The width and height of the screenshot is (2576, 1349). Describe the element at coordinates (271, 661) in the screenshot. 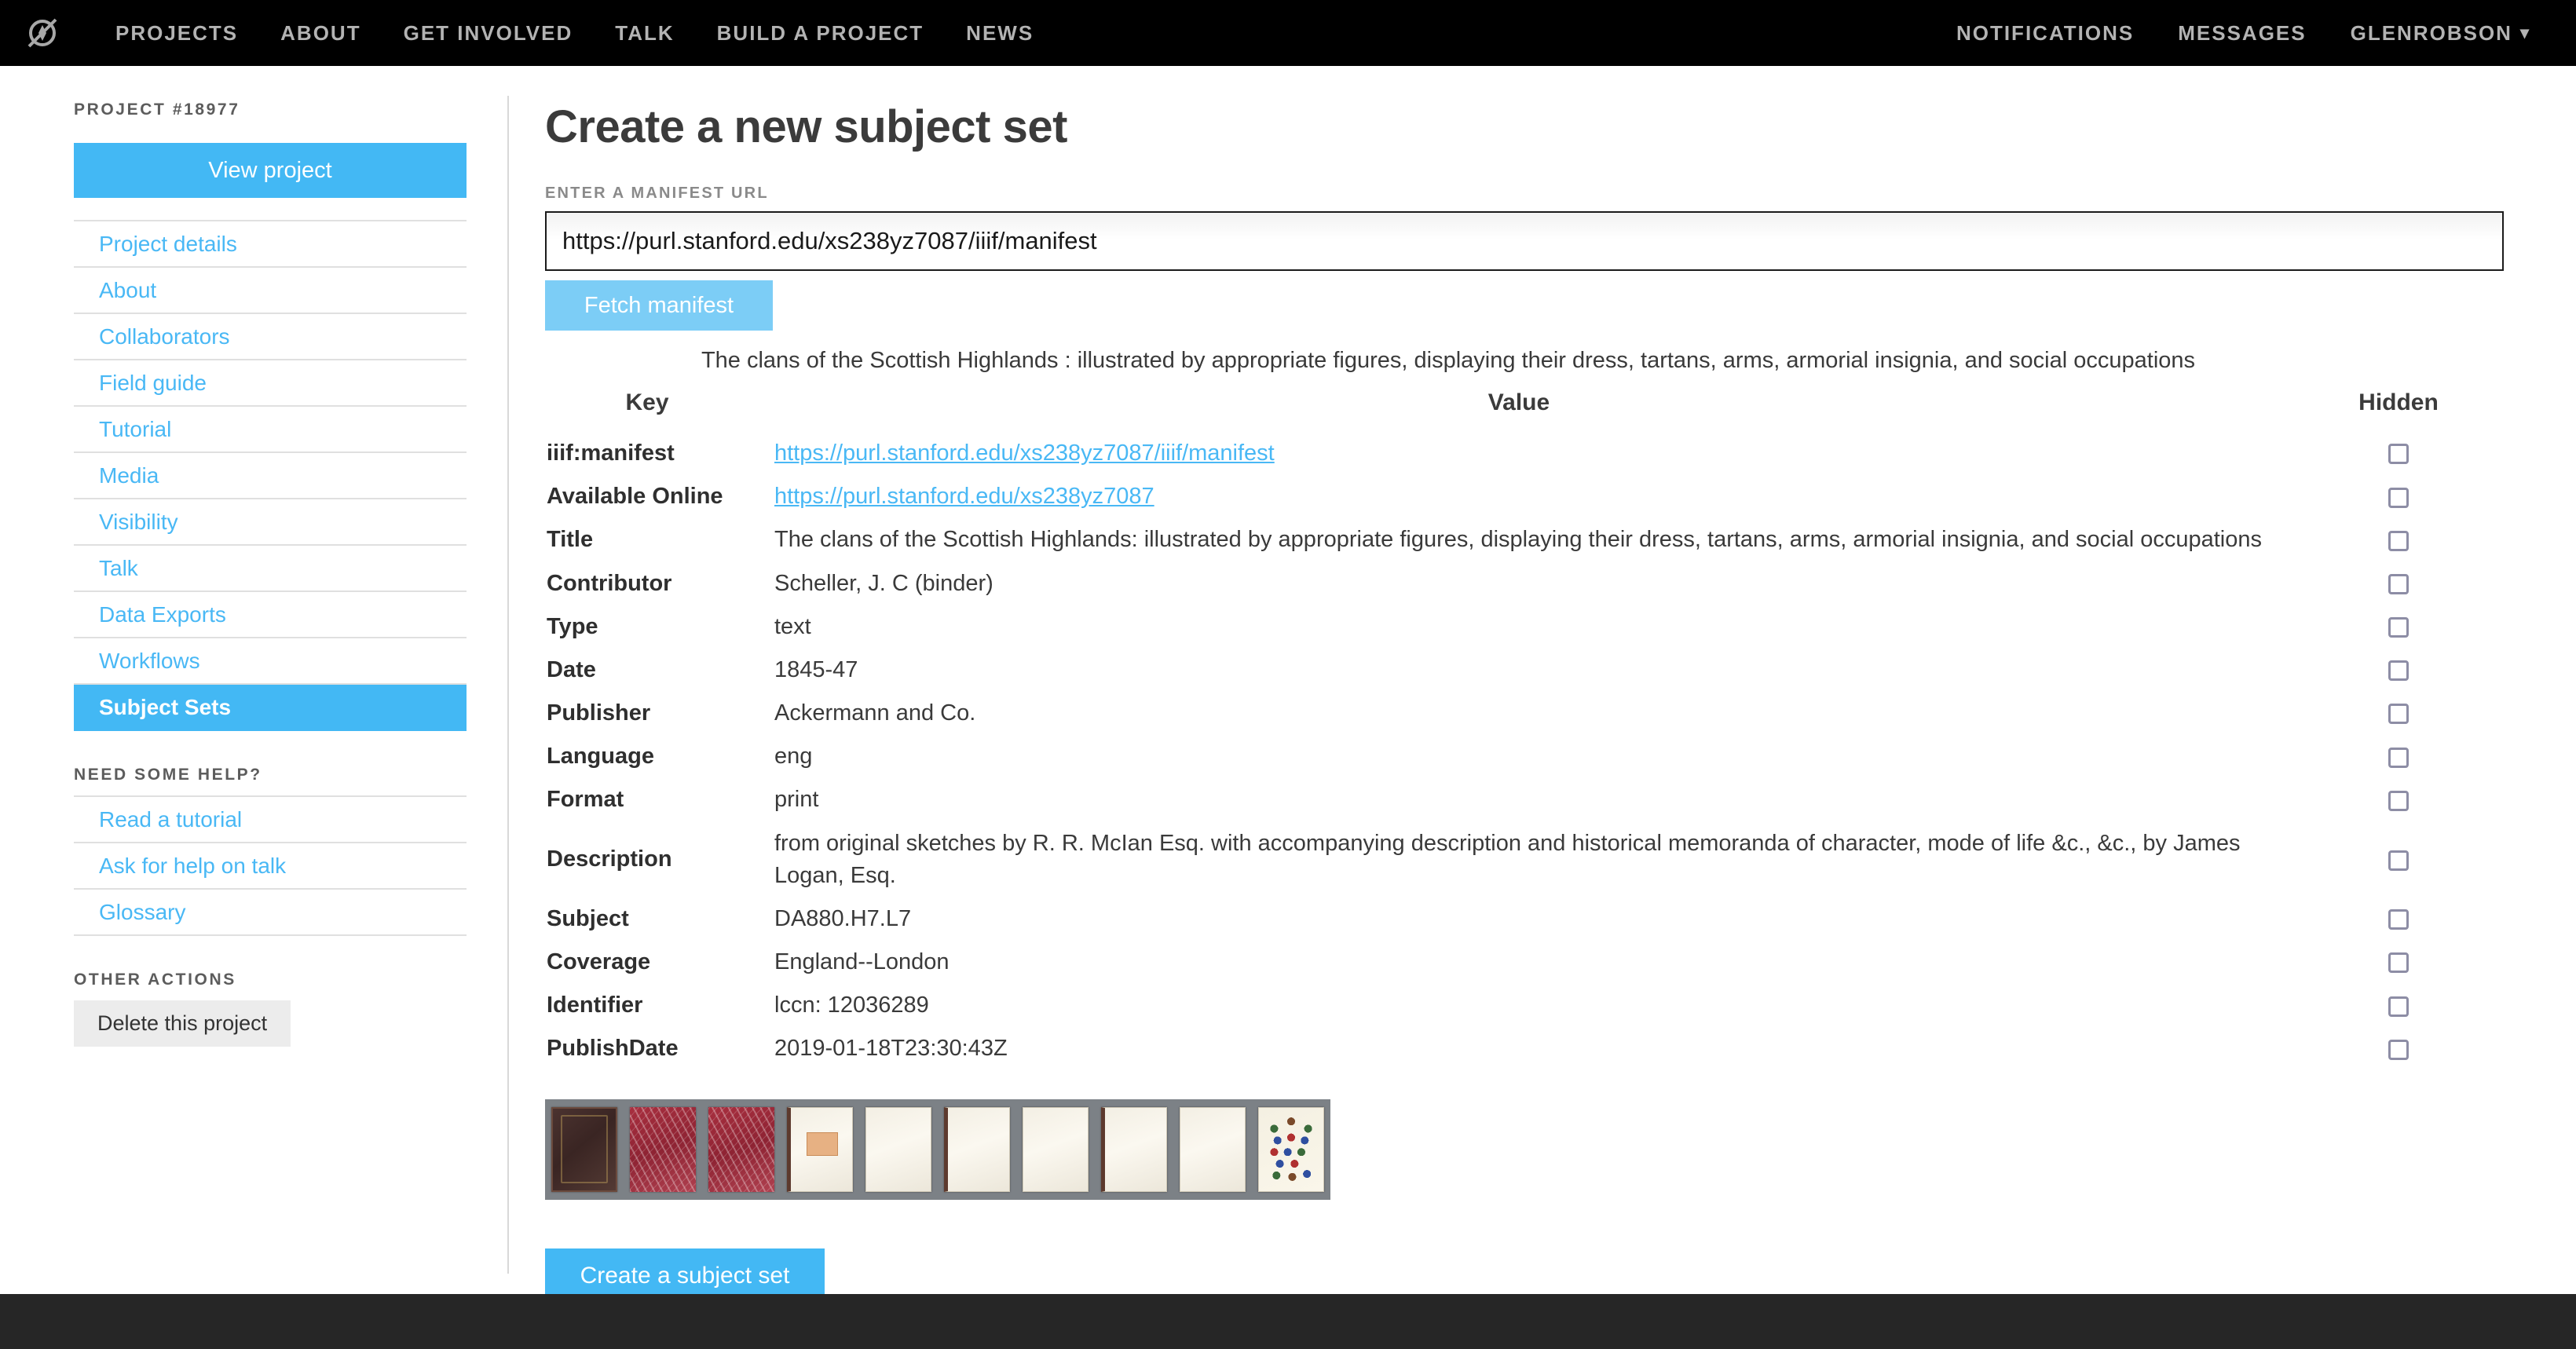

I see `sidebar-item-workflows: Workflows` at that location.